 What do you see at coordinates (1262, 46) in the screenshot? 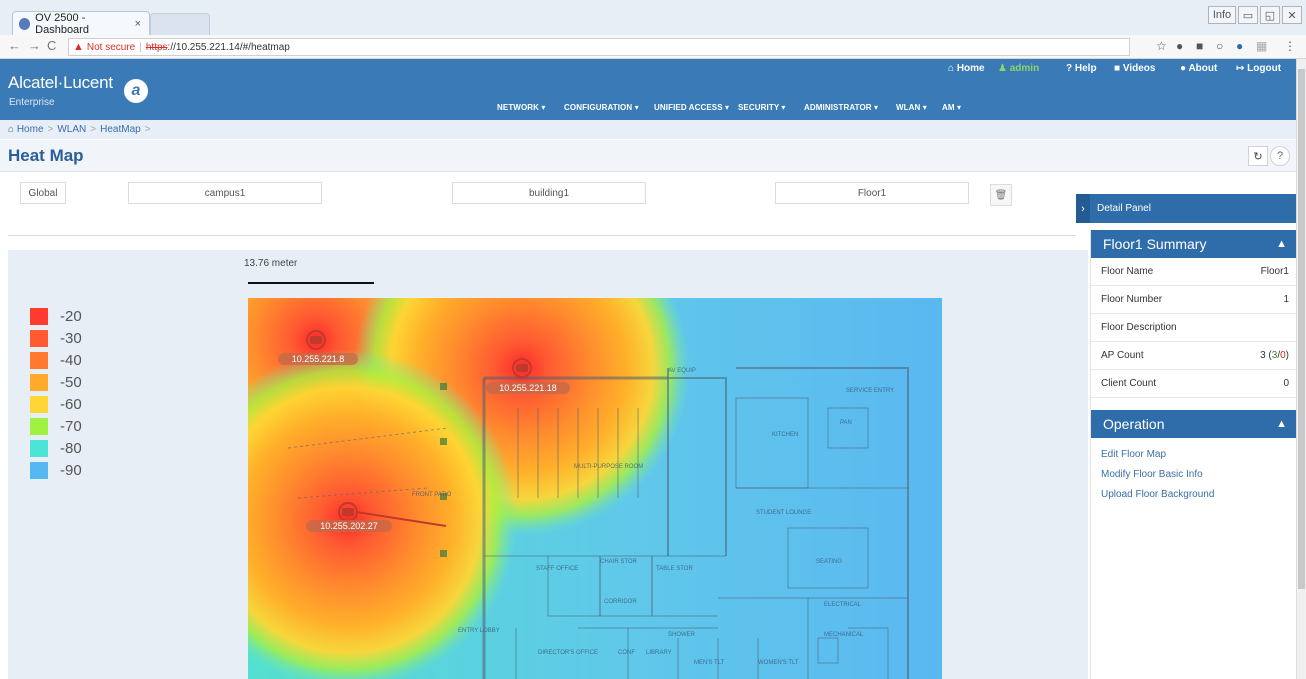
I see `extension-icon: ▦` at bounding box center [1262, 46].